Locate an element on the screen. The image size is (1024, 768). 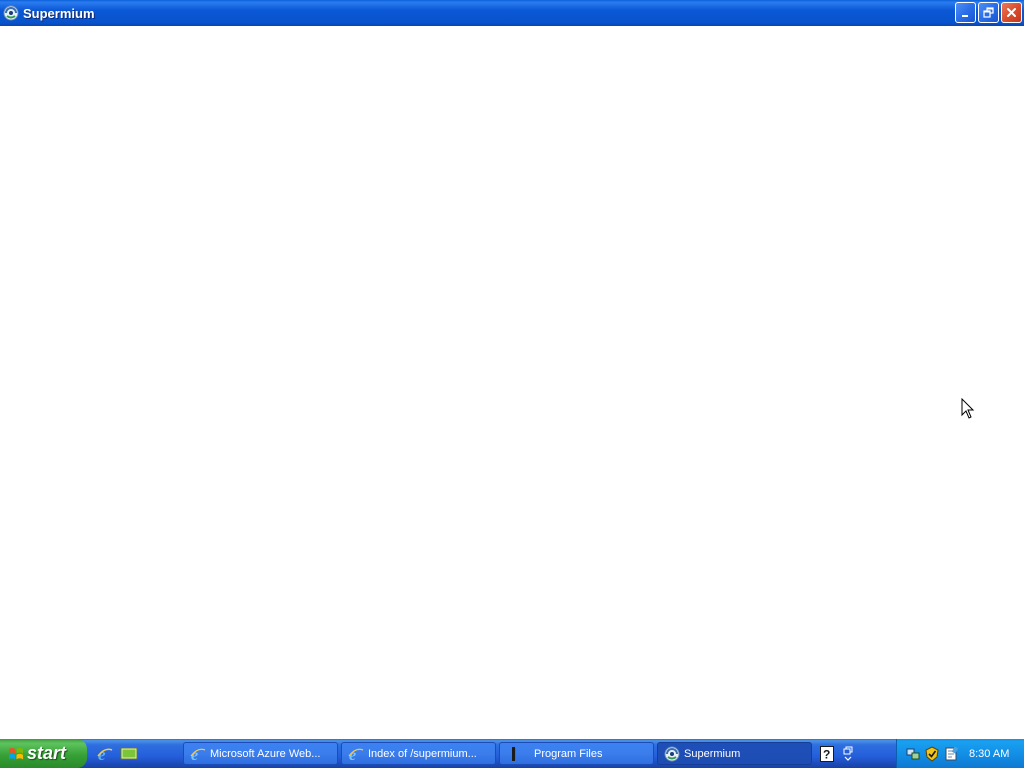
restore-button is located at coordinates (988, 12).